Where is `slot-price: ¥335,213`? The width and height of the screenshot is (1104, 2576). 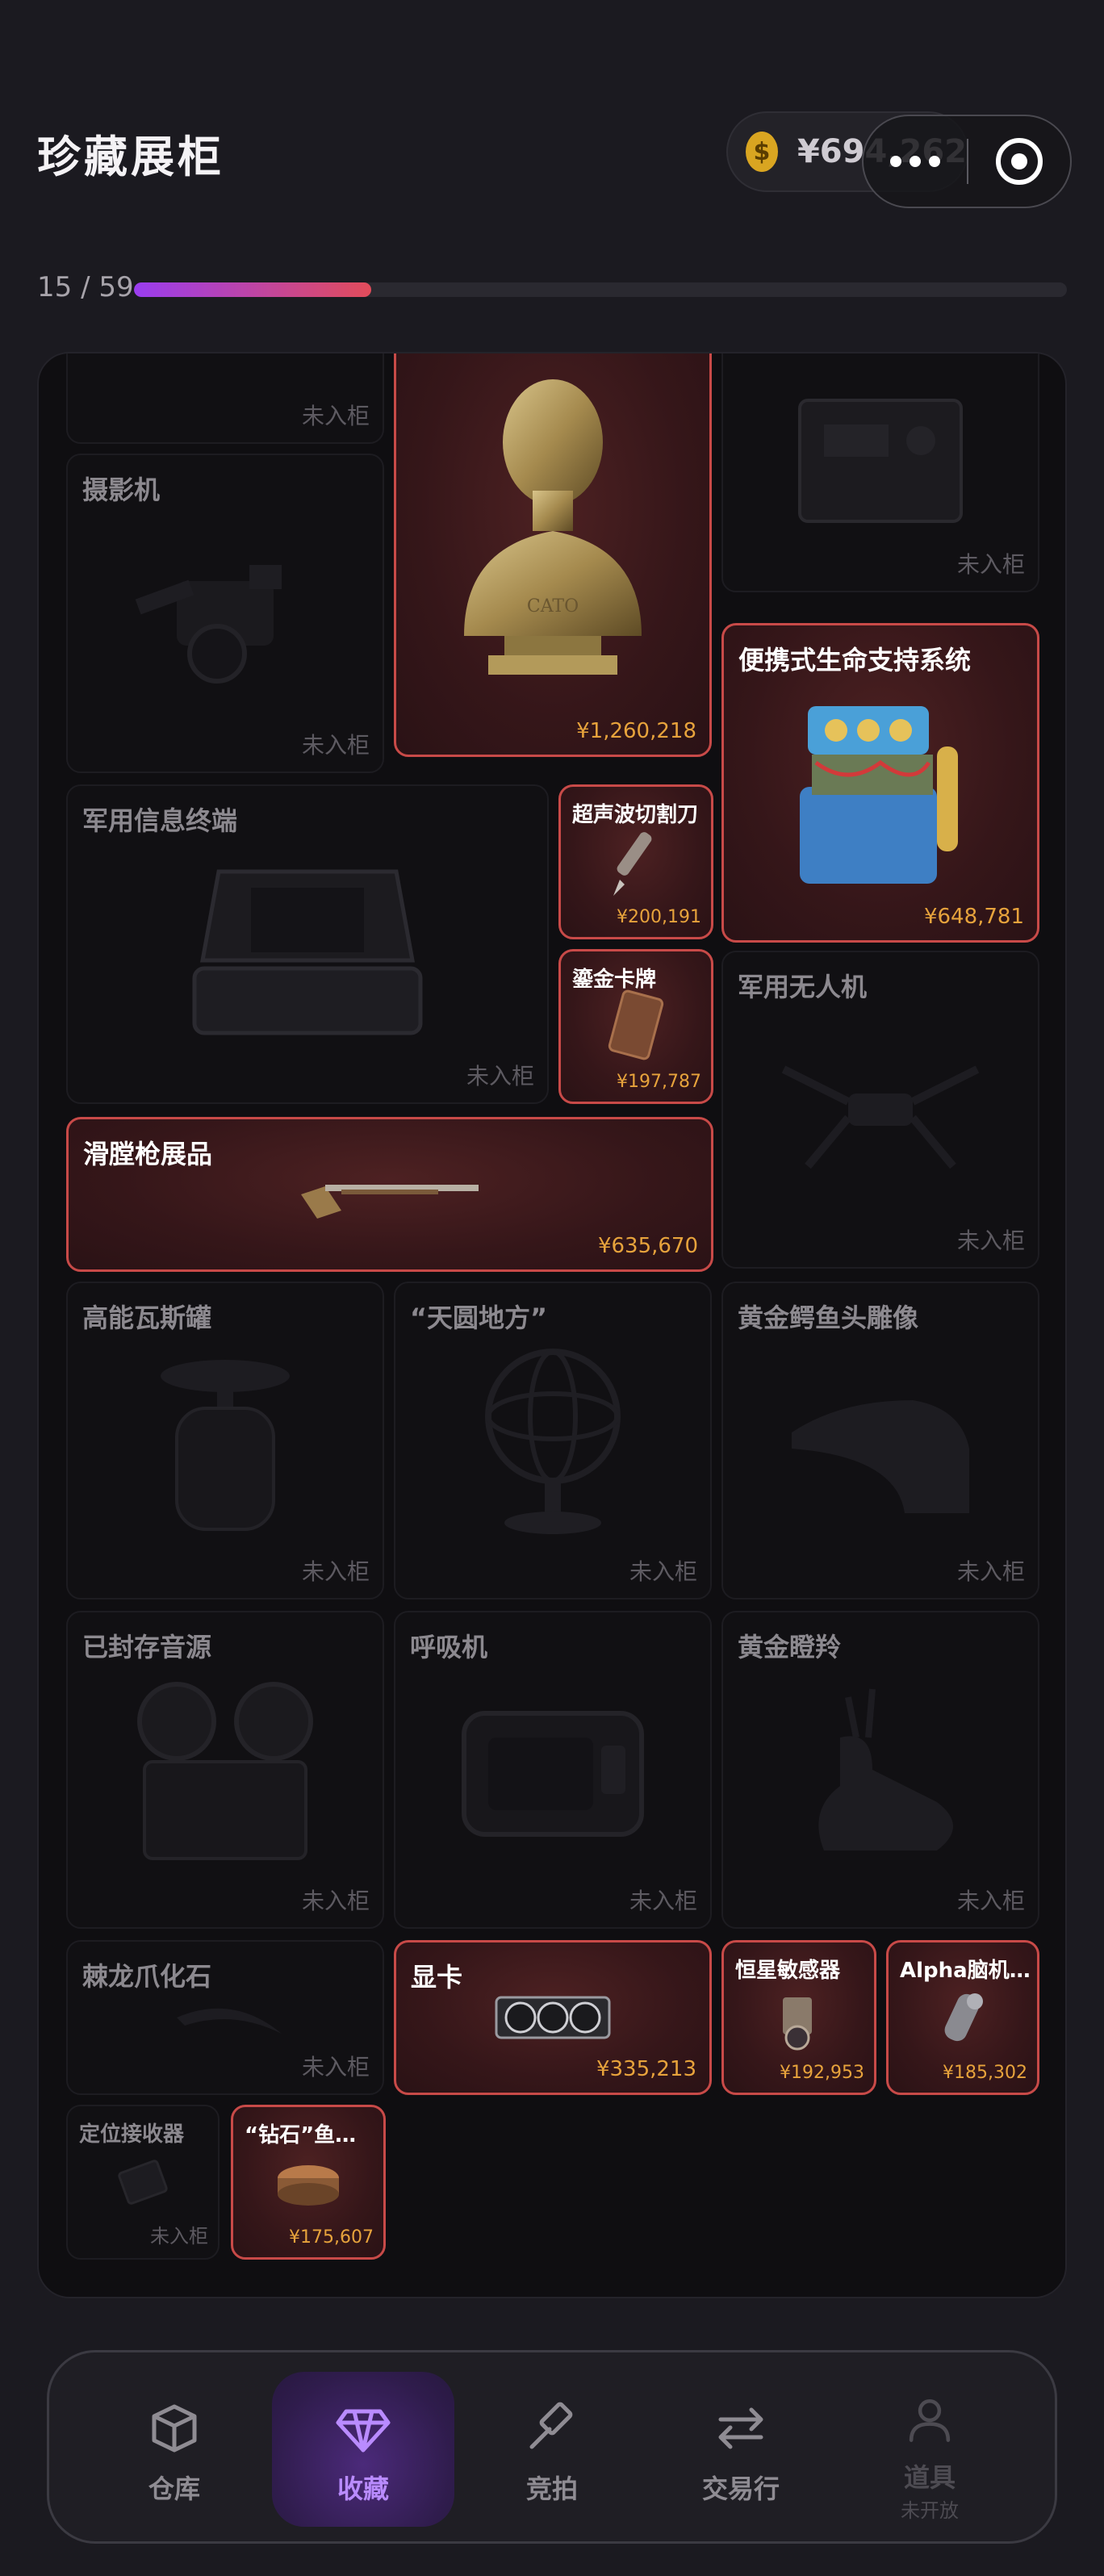
slot-price: ¥335,213 is located at coordinates (646, 2069).